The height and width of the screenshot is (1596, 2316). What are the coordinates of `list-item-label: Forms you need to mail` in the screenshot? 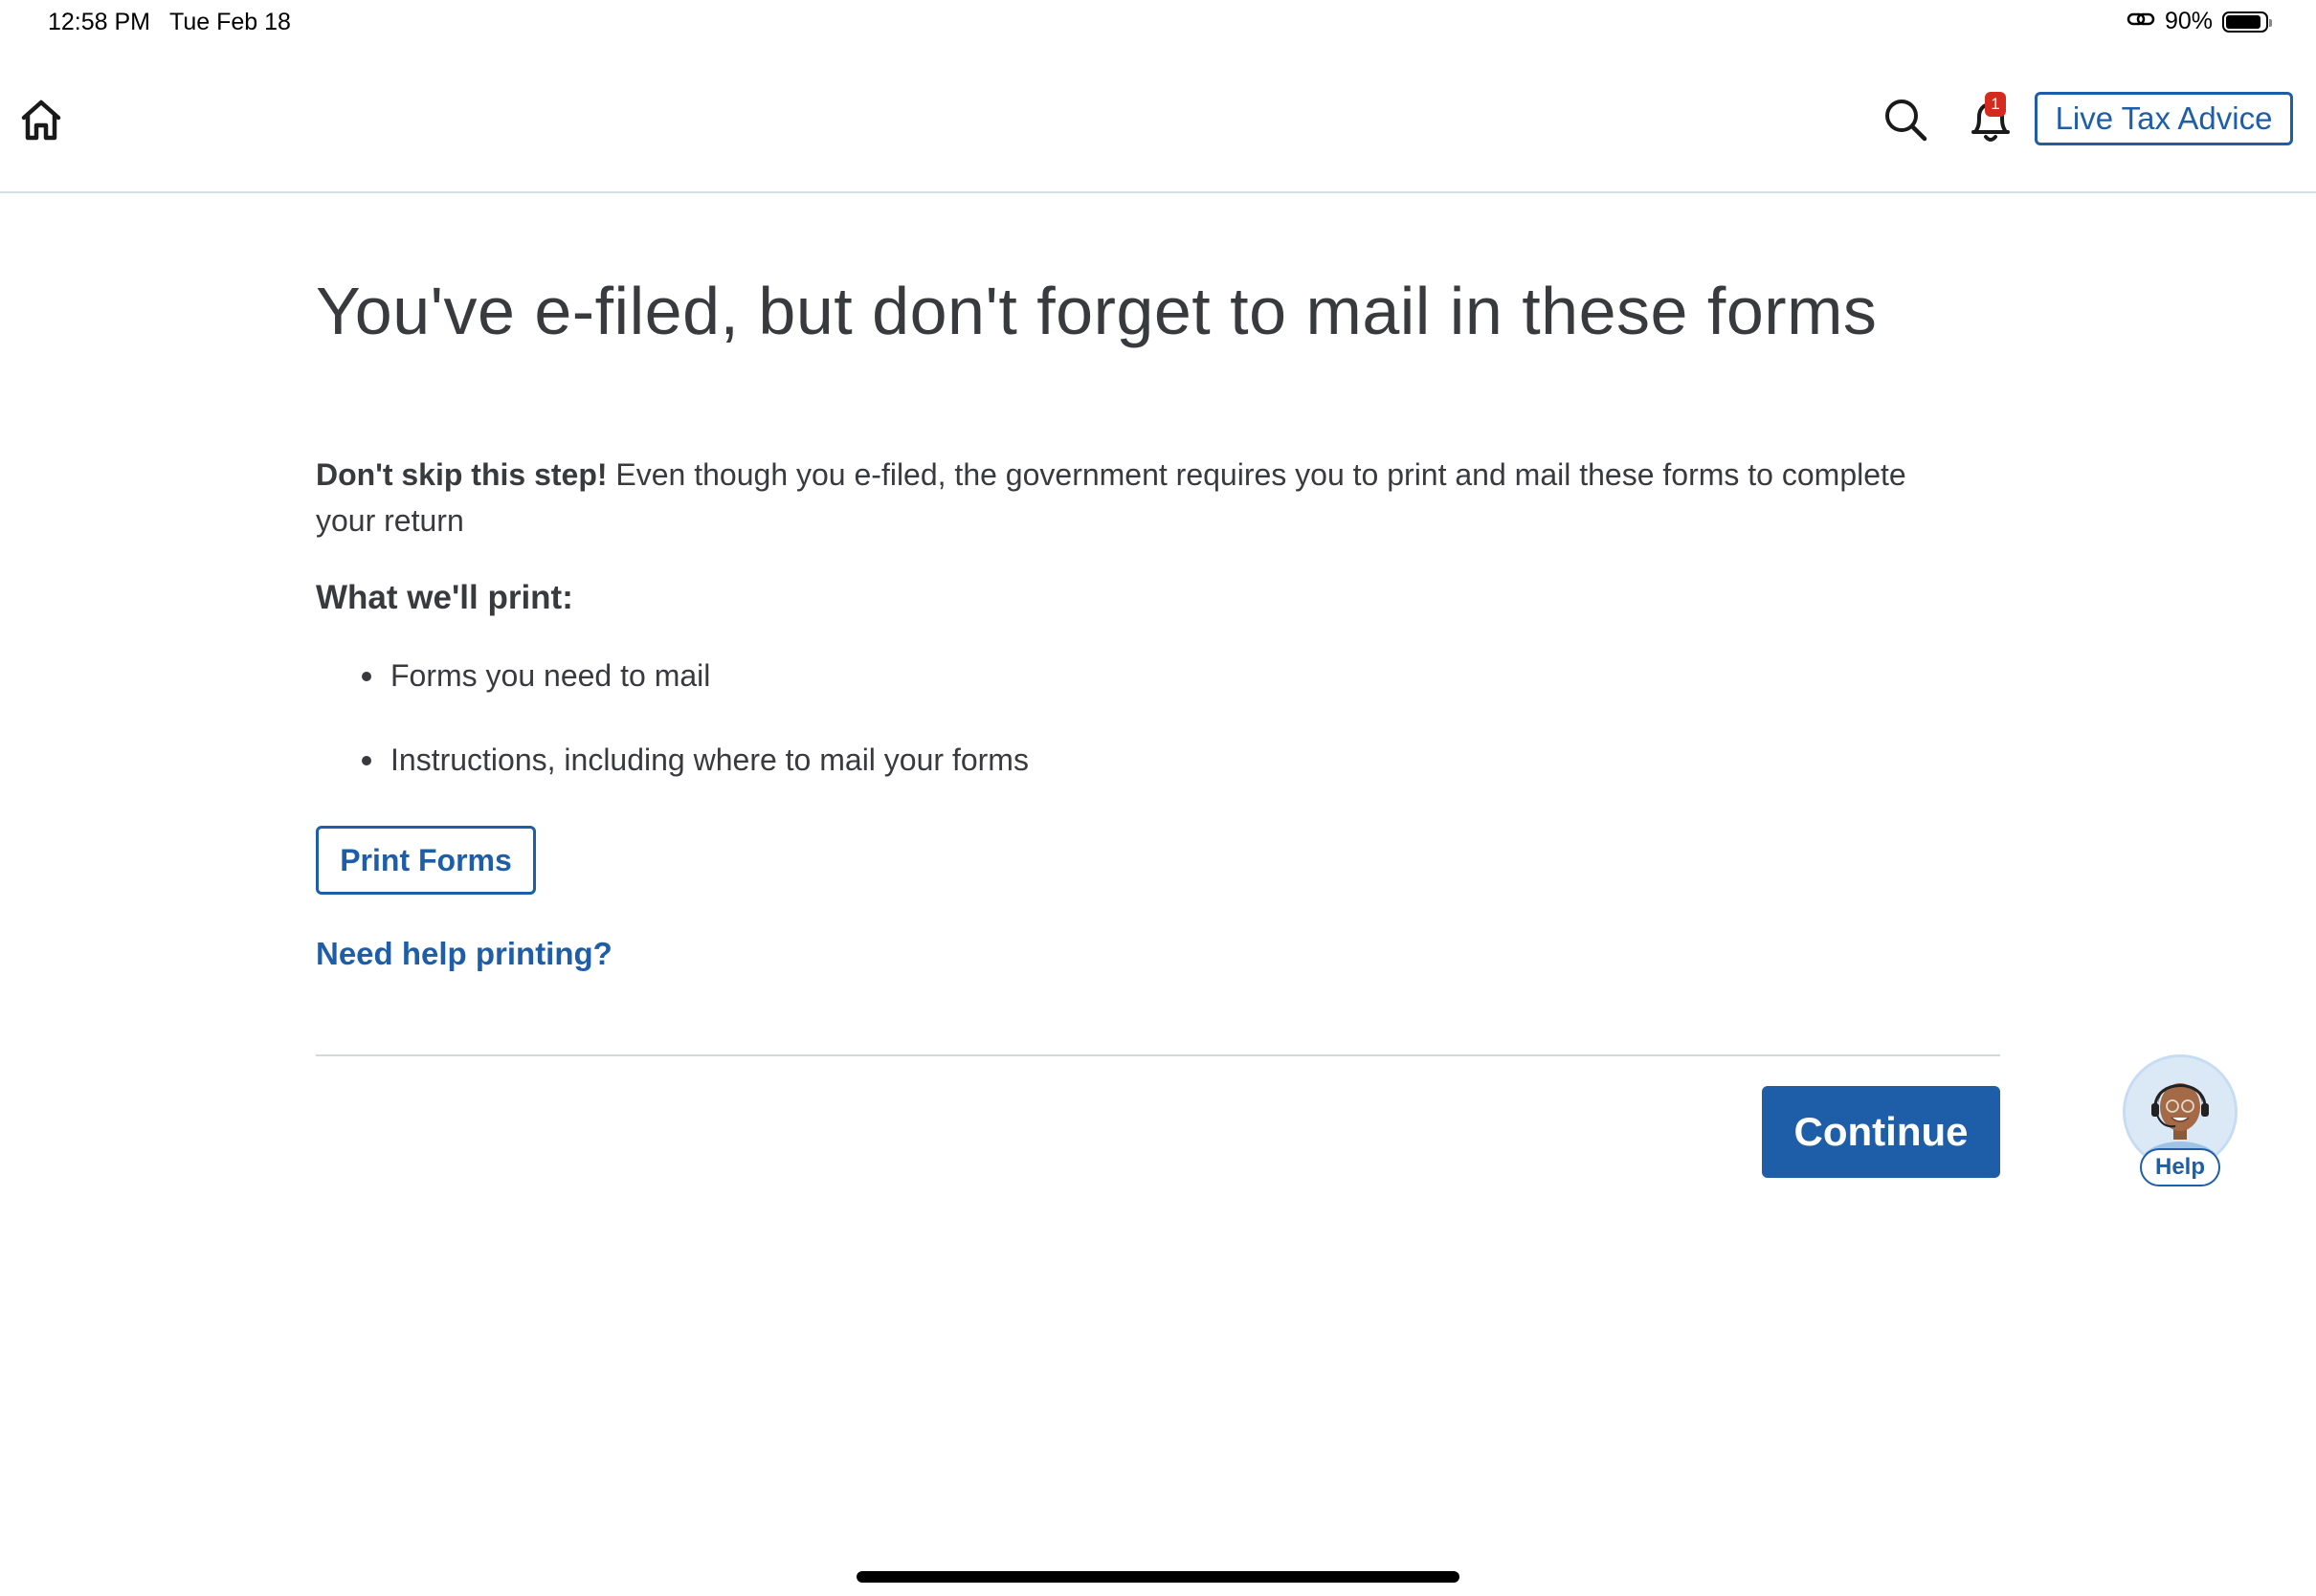 It's located at (550, 676).